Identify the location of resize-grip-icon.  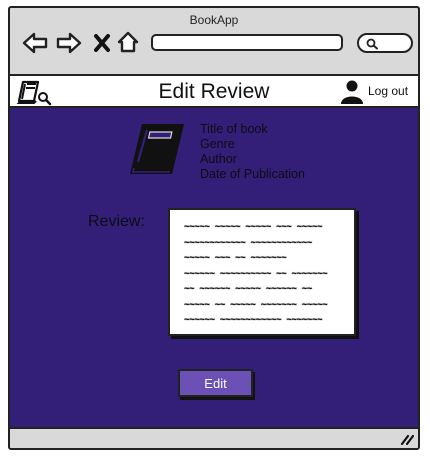
(407, 440).